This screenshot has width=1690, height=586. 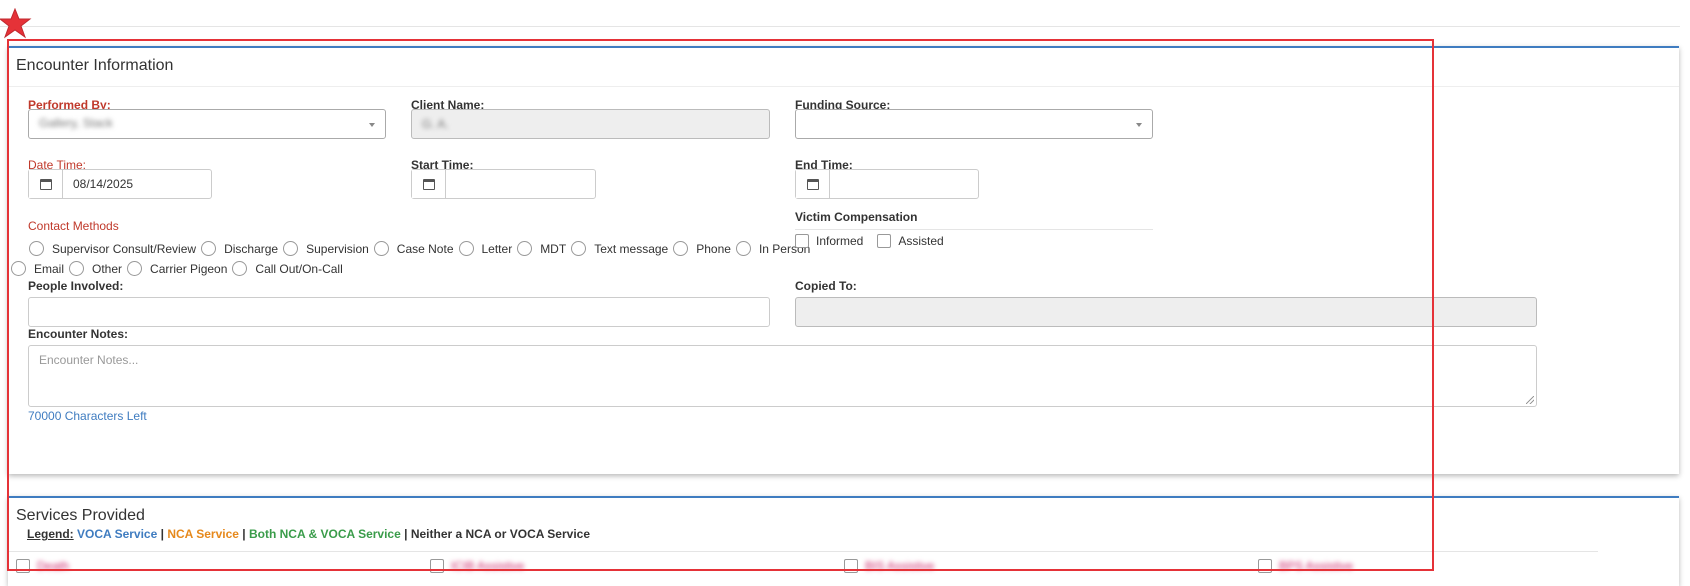 I want to click on radio-phone, so click(x=681, y=248).